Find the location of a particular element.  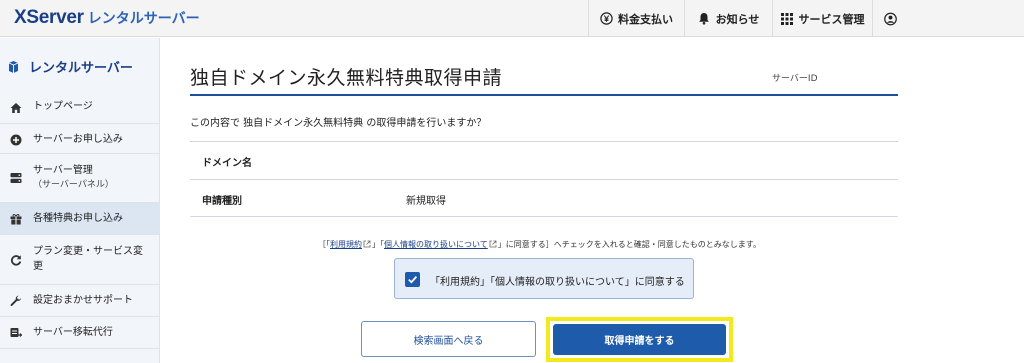

sidebar-item-main-label: サーバー管理 is located at coordinates (63, 170).